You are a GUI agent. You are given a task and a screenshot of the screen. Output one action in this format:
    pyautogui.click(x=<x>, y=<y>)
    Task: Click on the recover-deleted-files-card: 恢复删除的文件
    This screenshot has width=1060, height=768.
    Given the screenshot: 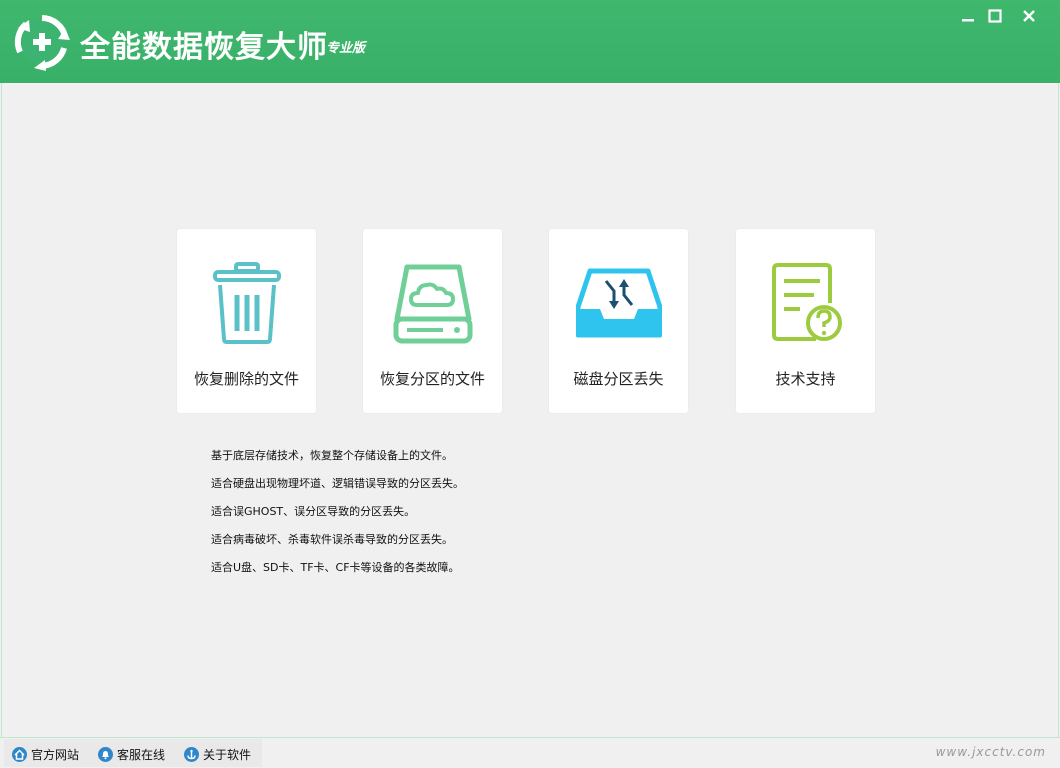 What is the action you would take?
    pyautogui.click(x=246, y=321)
    